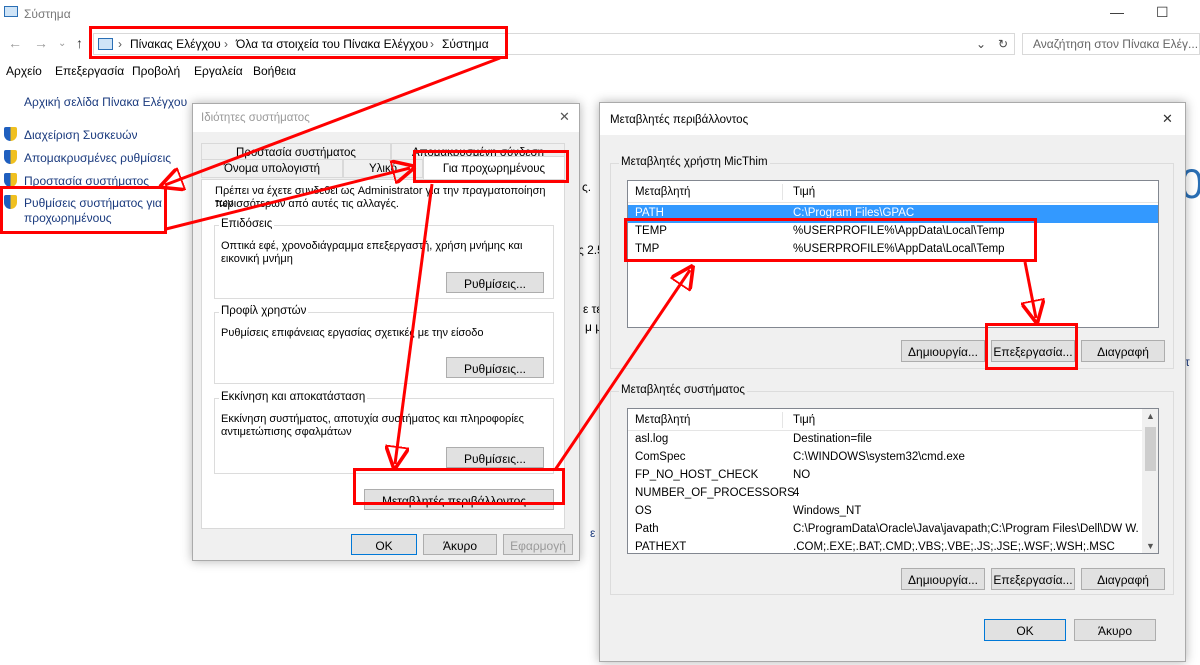  Describe the element at coordinates (274, 71) in the screenshot. I see `menu-help: Βοήθεια` at that location.